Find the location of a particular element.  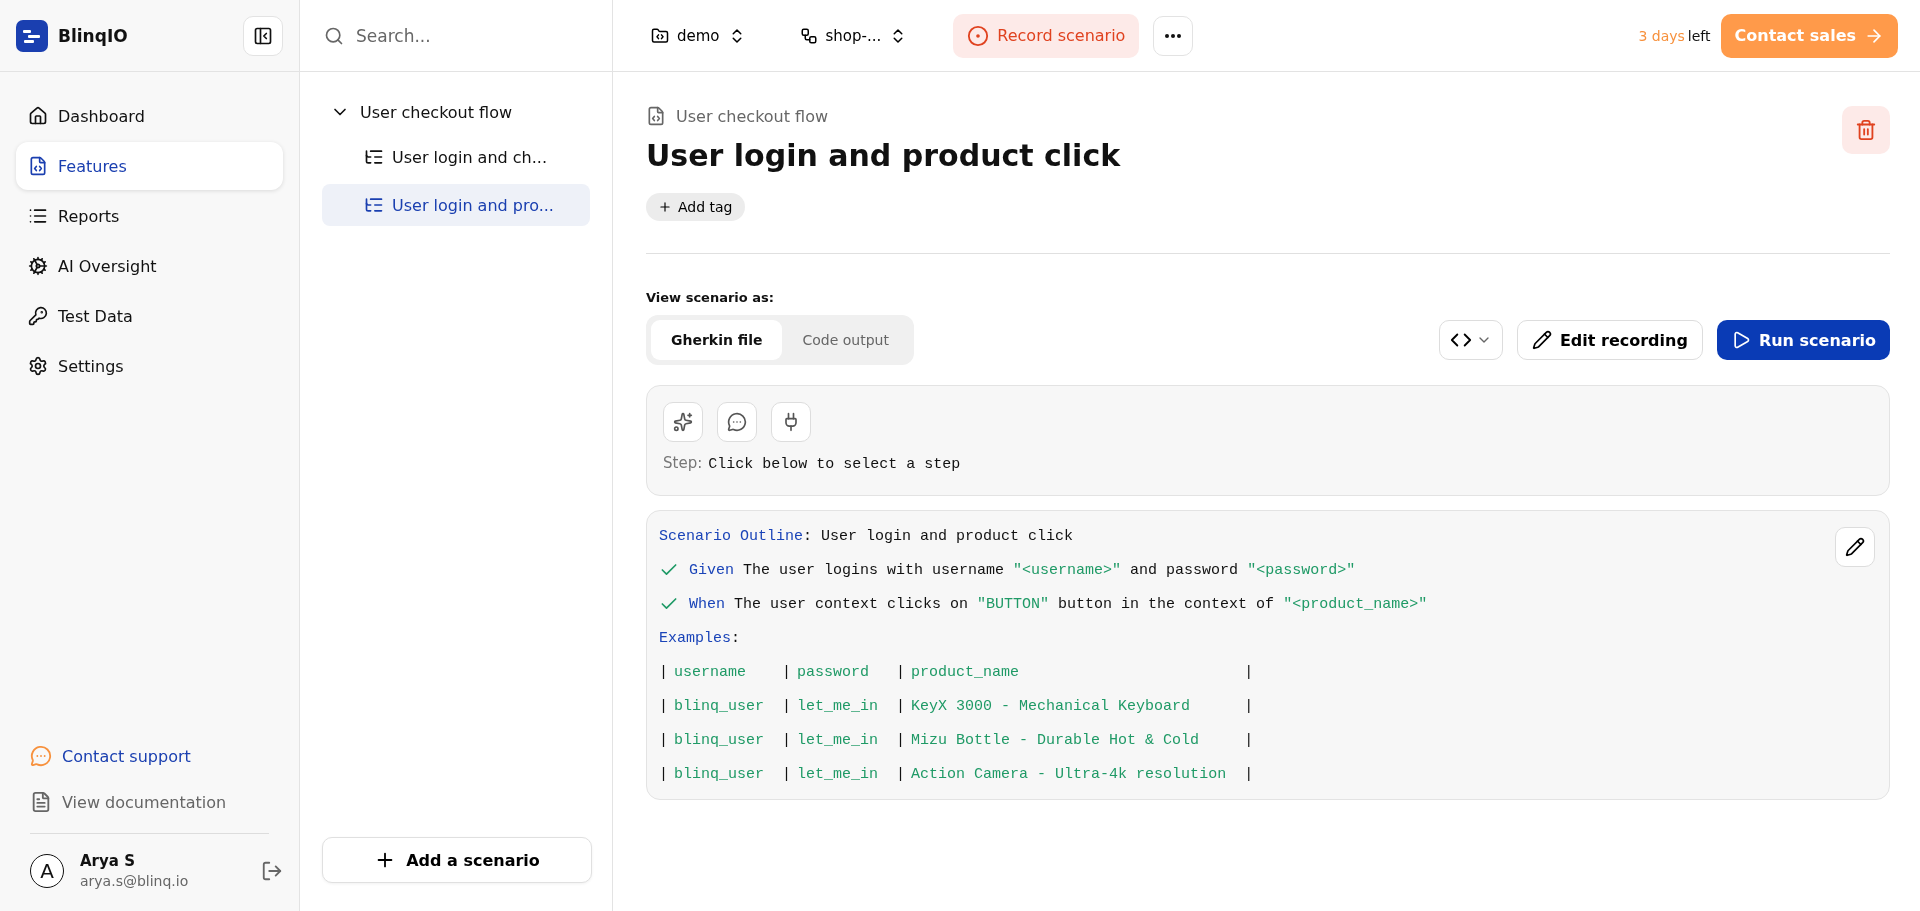

nav-item: Reports is located at coordinates (149, 216).